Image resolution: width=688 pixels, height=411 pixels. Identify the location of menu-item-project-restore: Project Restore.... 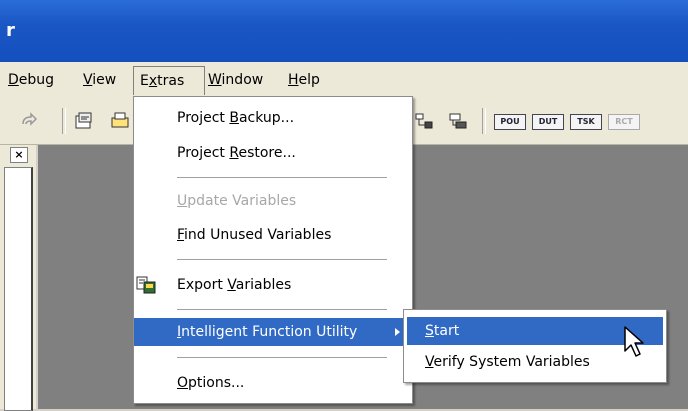
(273, 153).